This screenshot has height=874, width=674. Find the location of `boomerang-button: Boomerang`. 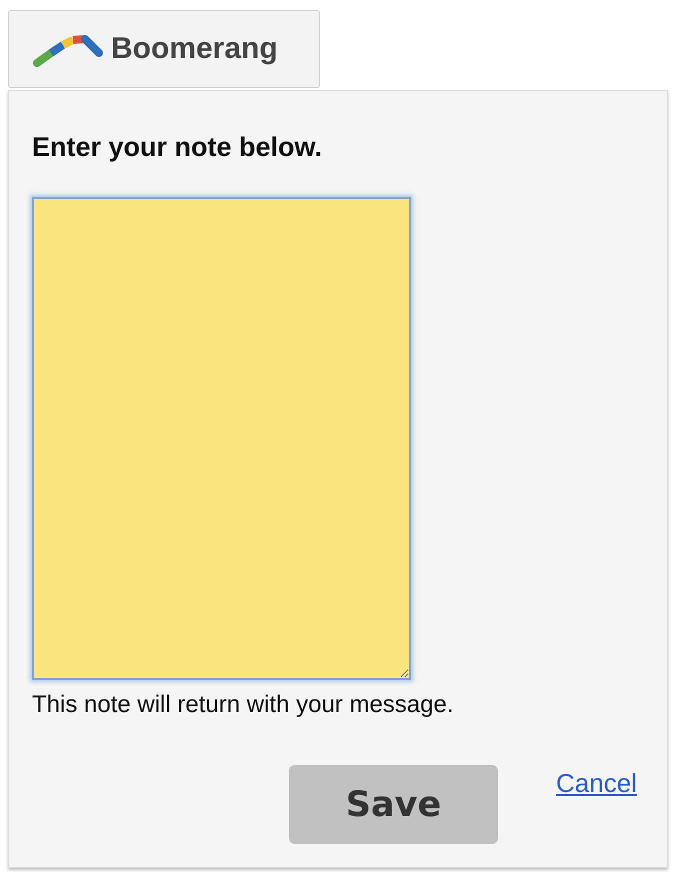

boomerang-button: Boomerang is located at coordinates (164, 49).